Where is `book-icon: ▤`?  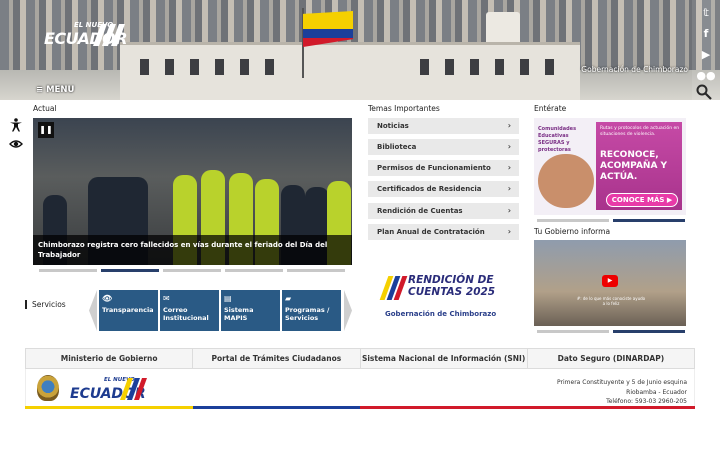
book-icon: ▤ is located at coordinates (228, 298).